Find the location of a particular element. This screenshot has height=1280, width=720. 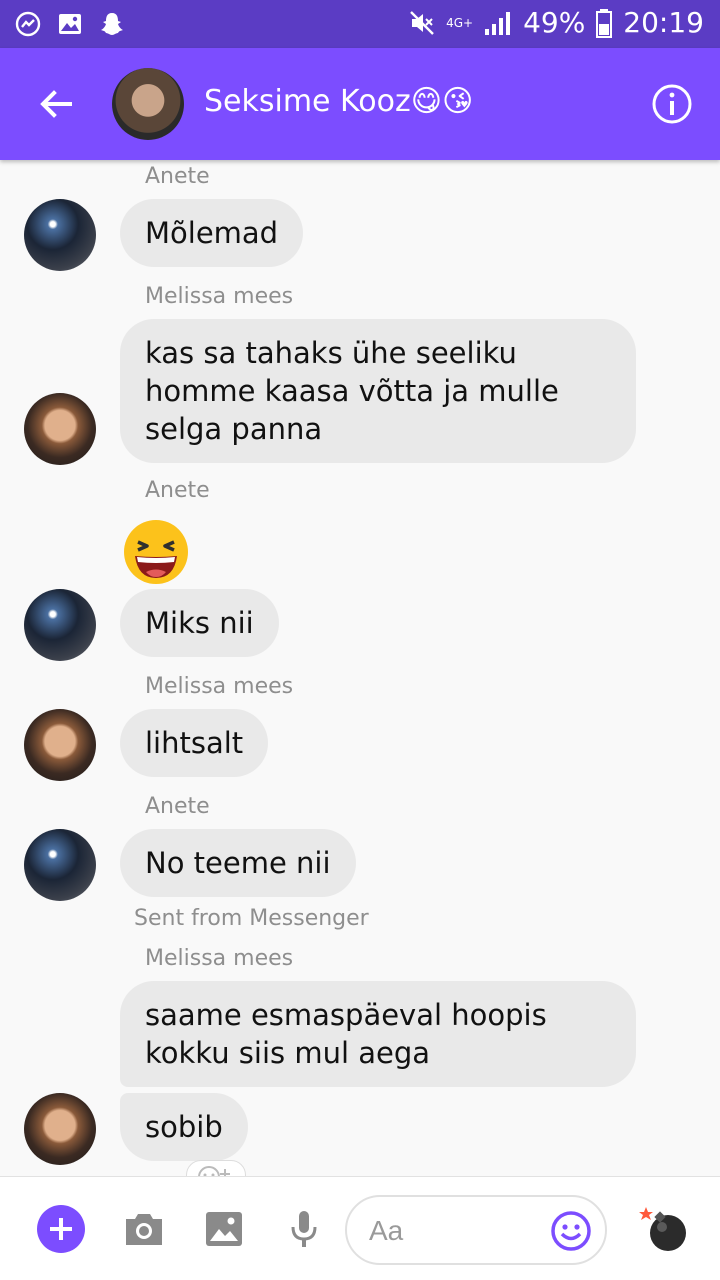

signal-icon is located at coordinates (498, 23).